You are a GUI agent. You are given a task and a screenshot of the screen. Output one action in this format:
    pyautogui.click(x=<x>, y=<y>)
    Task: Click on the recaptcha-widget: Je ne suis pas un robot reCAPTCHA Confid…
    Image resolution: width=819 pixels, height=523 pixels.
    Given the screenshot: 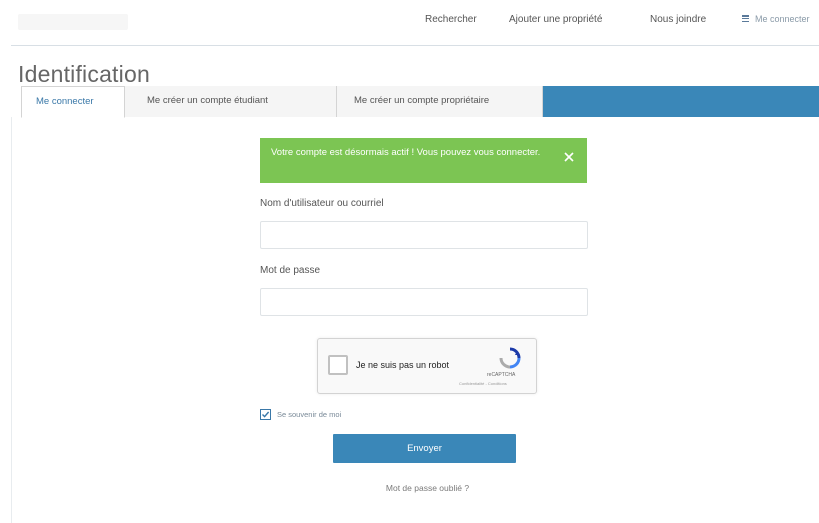 What is the action you would take?
    pyautogui.click(x=427, y=366)
    